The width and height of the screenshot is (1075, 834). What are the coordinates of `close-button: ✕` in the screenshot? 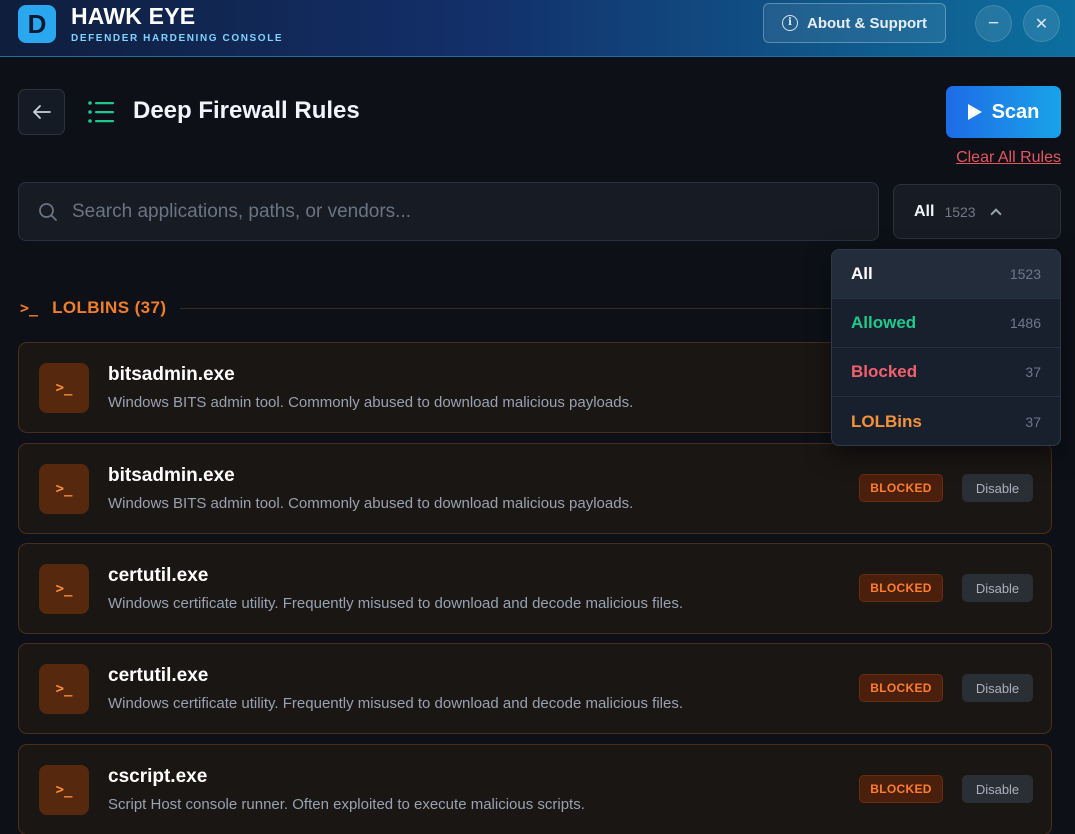 It's located at (1041, 23).